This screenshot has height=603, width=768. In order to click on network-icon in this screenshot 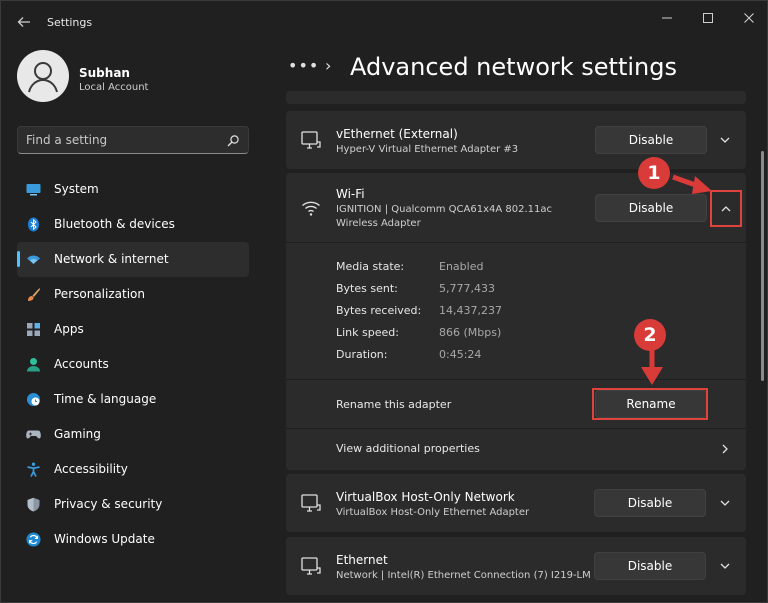, I will do `click(33, 259)`.